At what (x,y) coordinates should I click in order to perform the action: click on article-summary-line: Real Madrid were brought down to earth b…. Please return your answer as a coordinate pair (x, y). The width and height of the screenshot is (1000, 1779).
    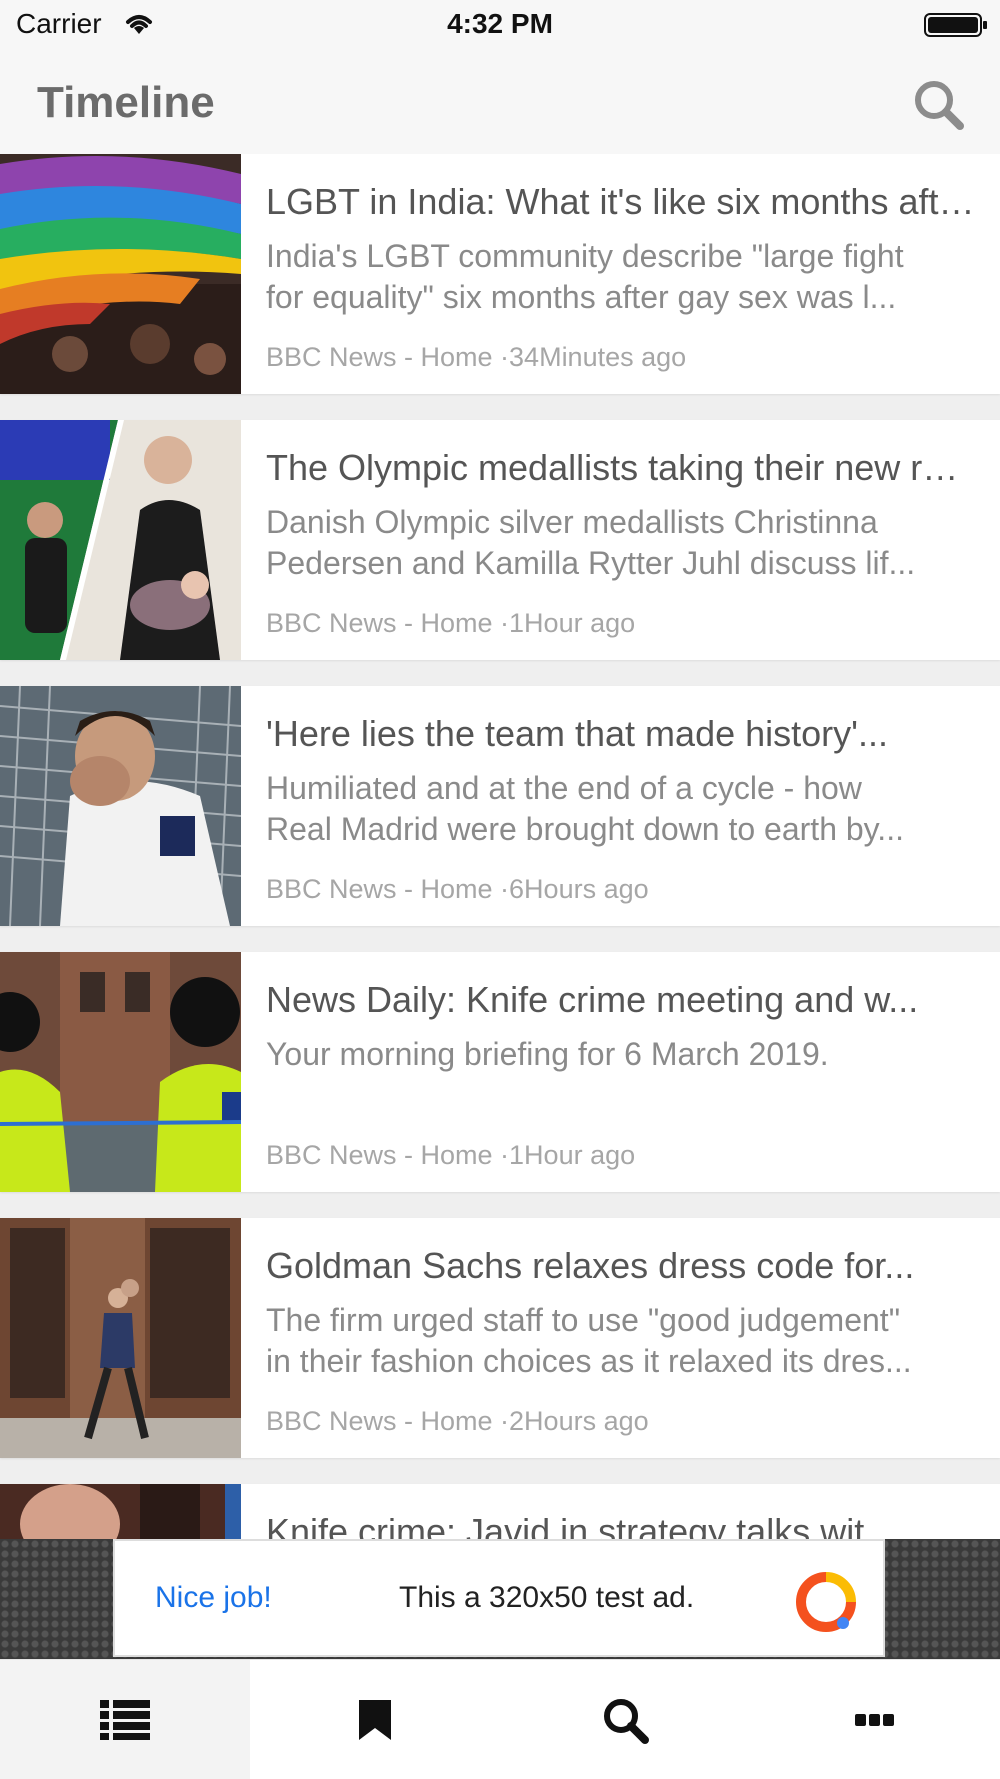
    Looking at the image, I should click on (585, 829).